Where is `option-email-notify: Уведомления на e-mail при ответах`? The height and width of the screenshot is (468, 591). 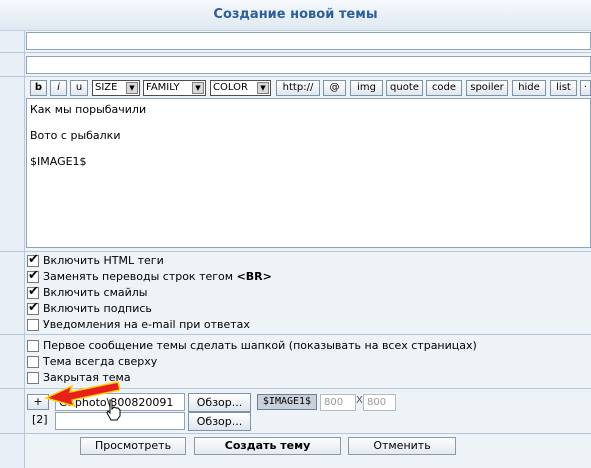
option-email-notify: Уведомления на e-mail при ответах is located at coordinates (138, 324).